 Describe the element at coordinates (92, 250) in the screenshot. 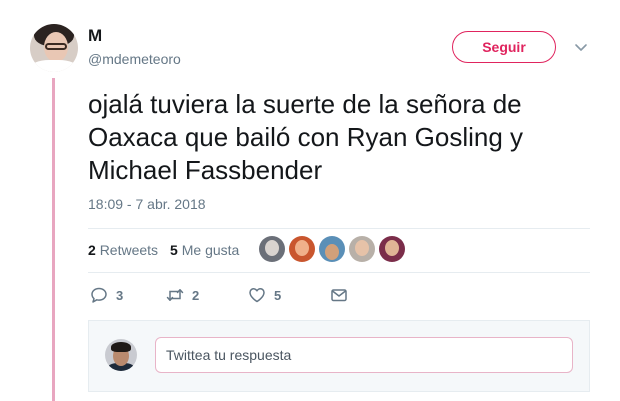

I see `retweets-stat-count: 2` at that location.